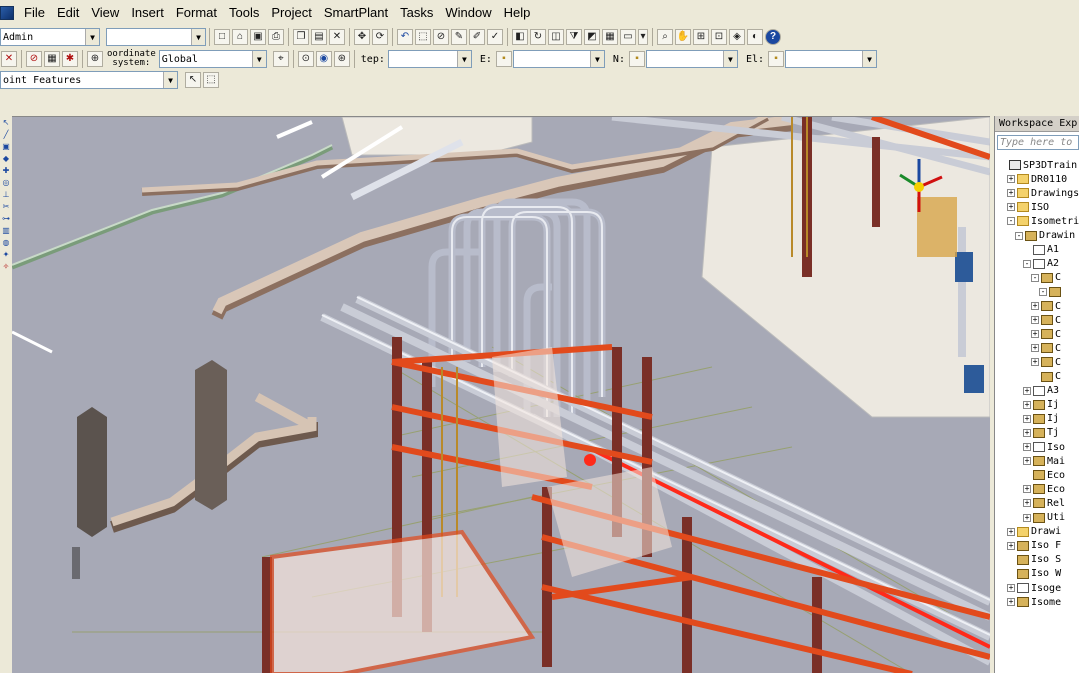 Image resolution: width=1079 pixels, height=673 pixels. Describe the element at coordinates (337, 37) in the screenshot. I see `delete-icon: ✕` at that location.